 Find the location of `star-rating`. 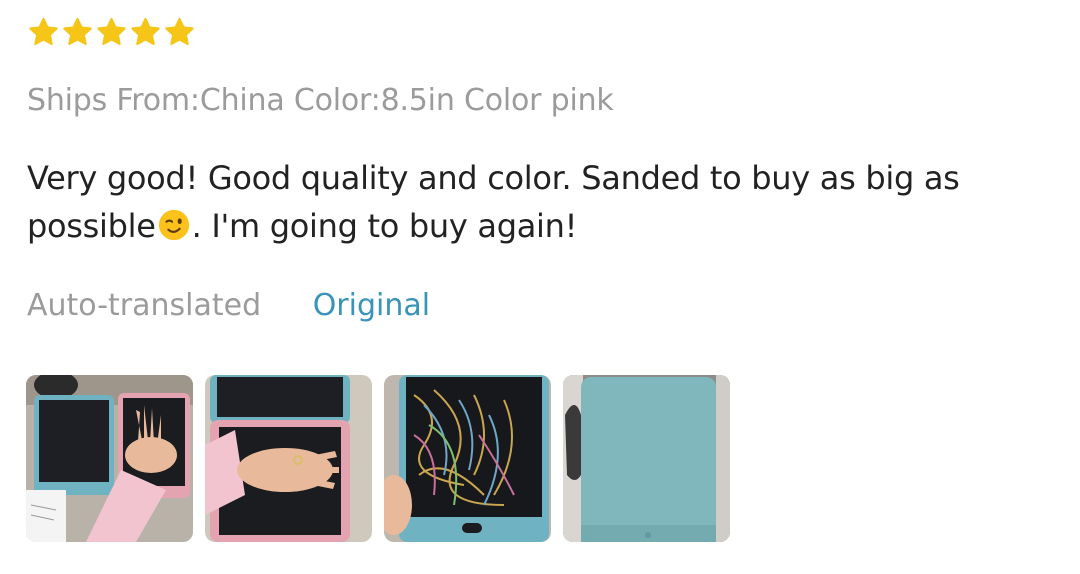

star-rating is located at coordinates (111, 32).